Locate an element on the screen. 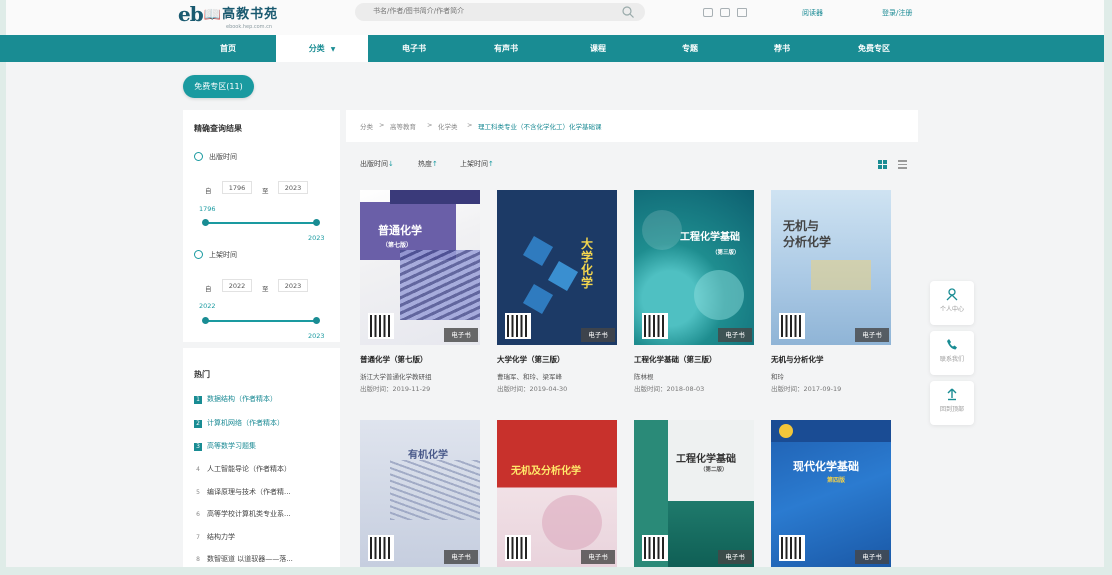 This screenshot has height=575, width=1112. shelf-range-max: 2023 is located at coordinates (316, 336).